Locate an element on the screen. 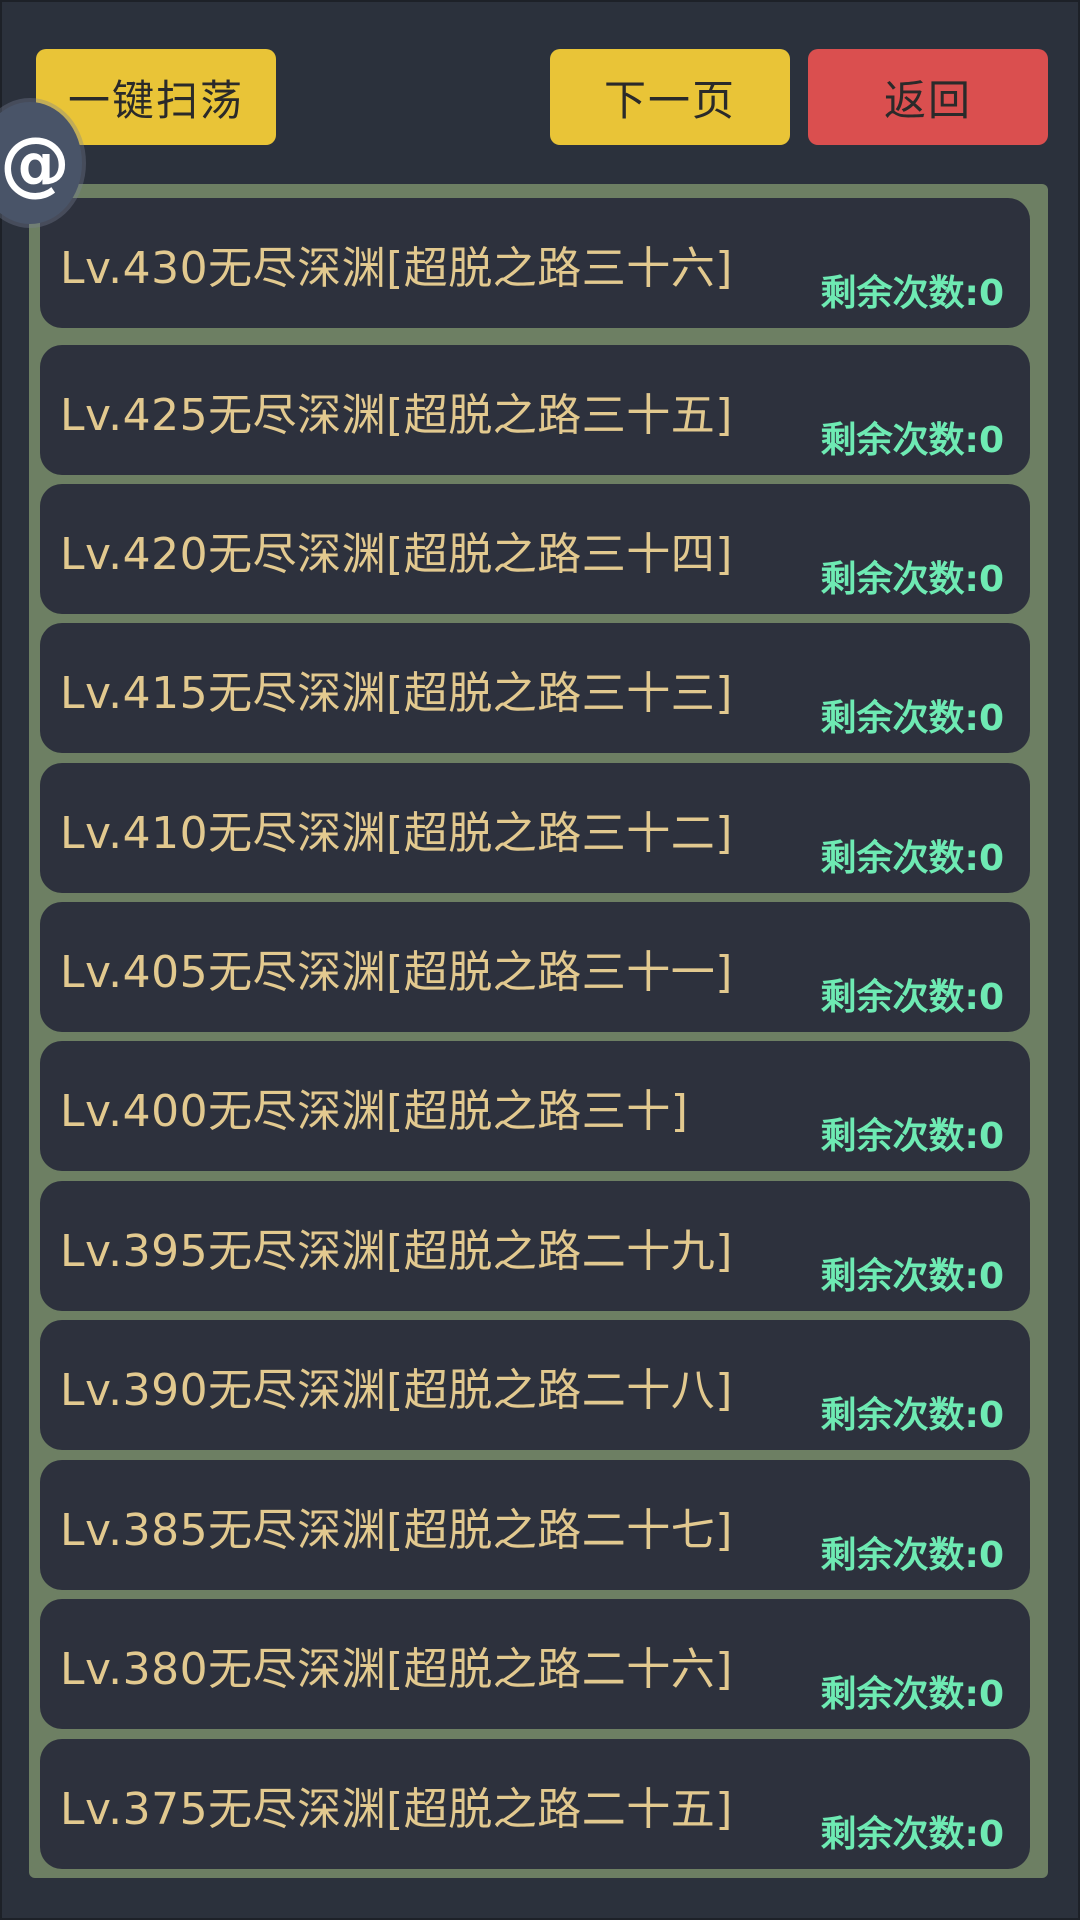  level-row: Lv.380无尽深渊[超脱之路二十六] 剩余次数:0 is located at coordinates (535, 1664).